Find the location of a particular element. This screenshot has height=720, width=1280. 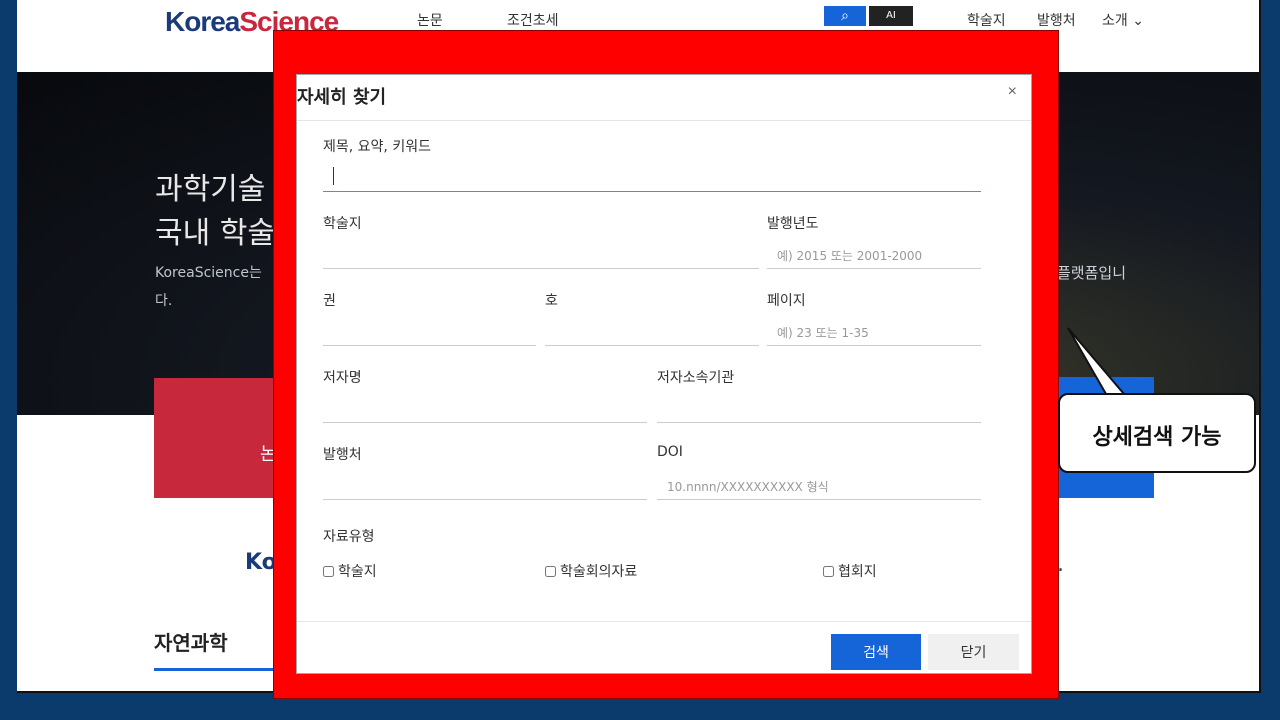

section-heading: Ko is located at coordinates (261, 562).